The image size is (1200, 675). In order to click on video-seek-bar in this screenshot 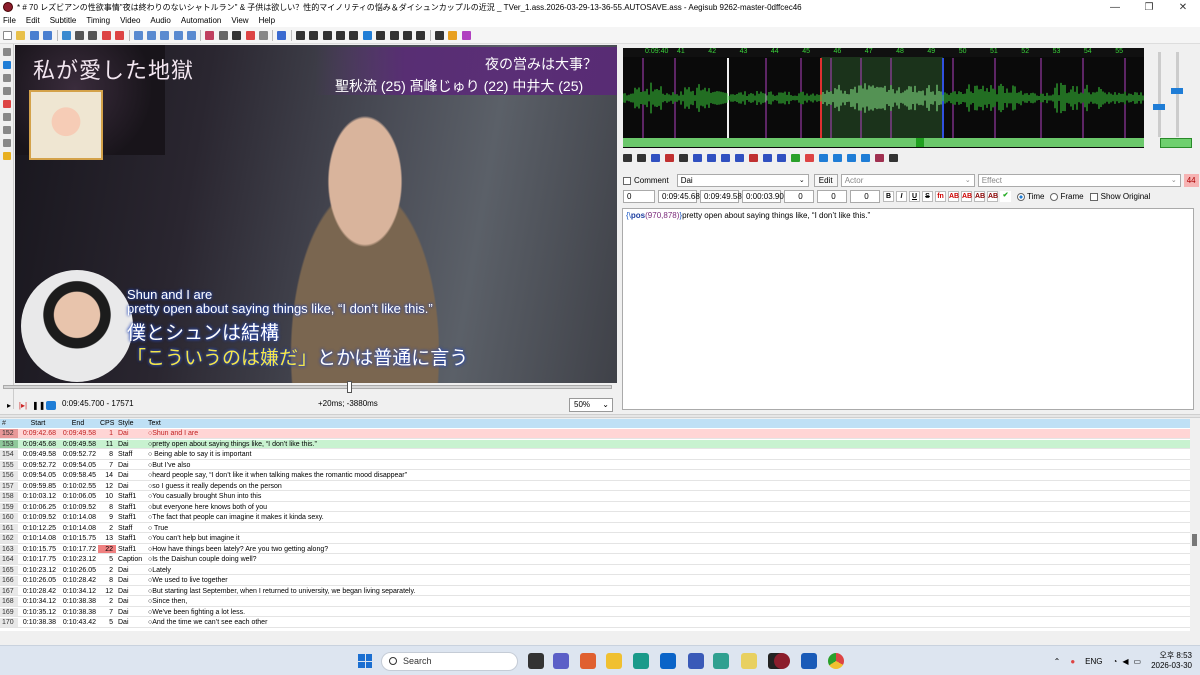, I will do `click(307, 387)`.